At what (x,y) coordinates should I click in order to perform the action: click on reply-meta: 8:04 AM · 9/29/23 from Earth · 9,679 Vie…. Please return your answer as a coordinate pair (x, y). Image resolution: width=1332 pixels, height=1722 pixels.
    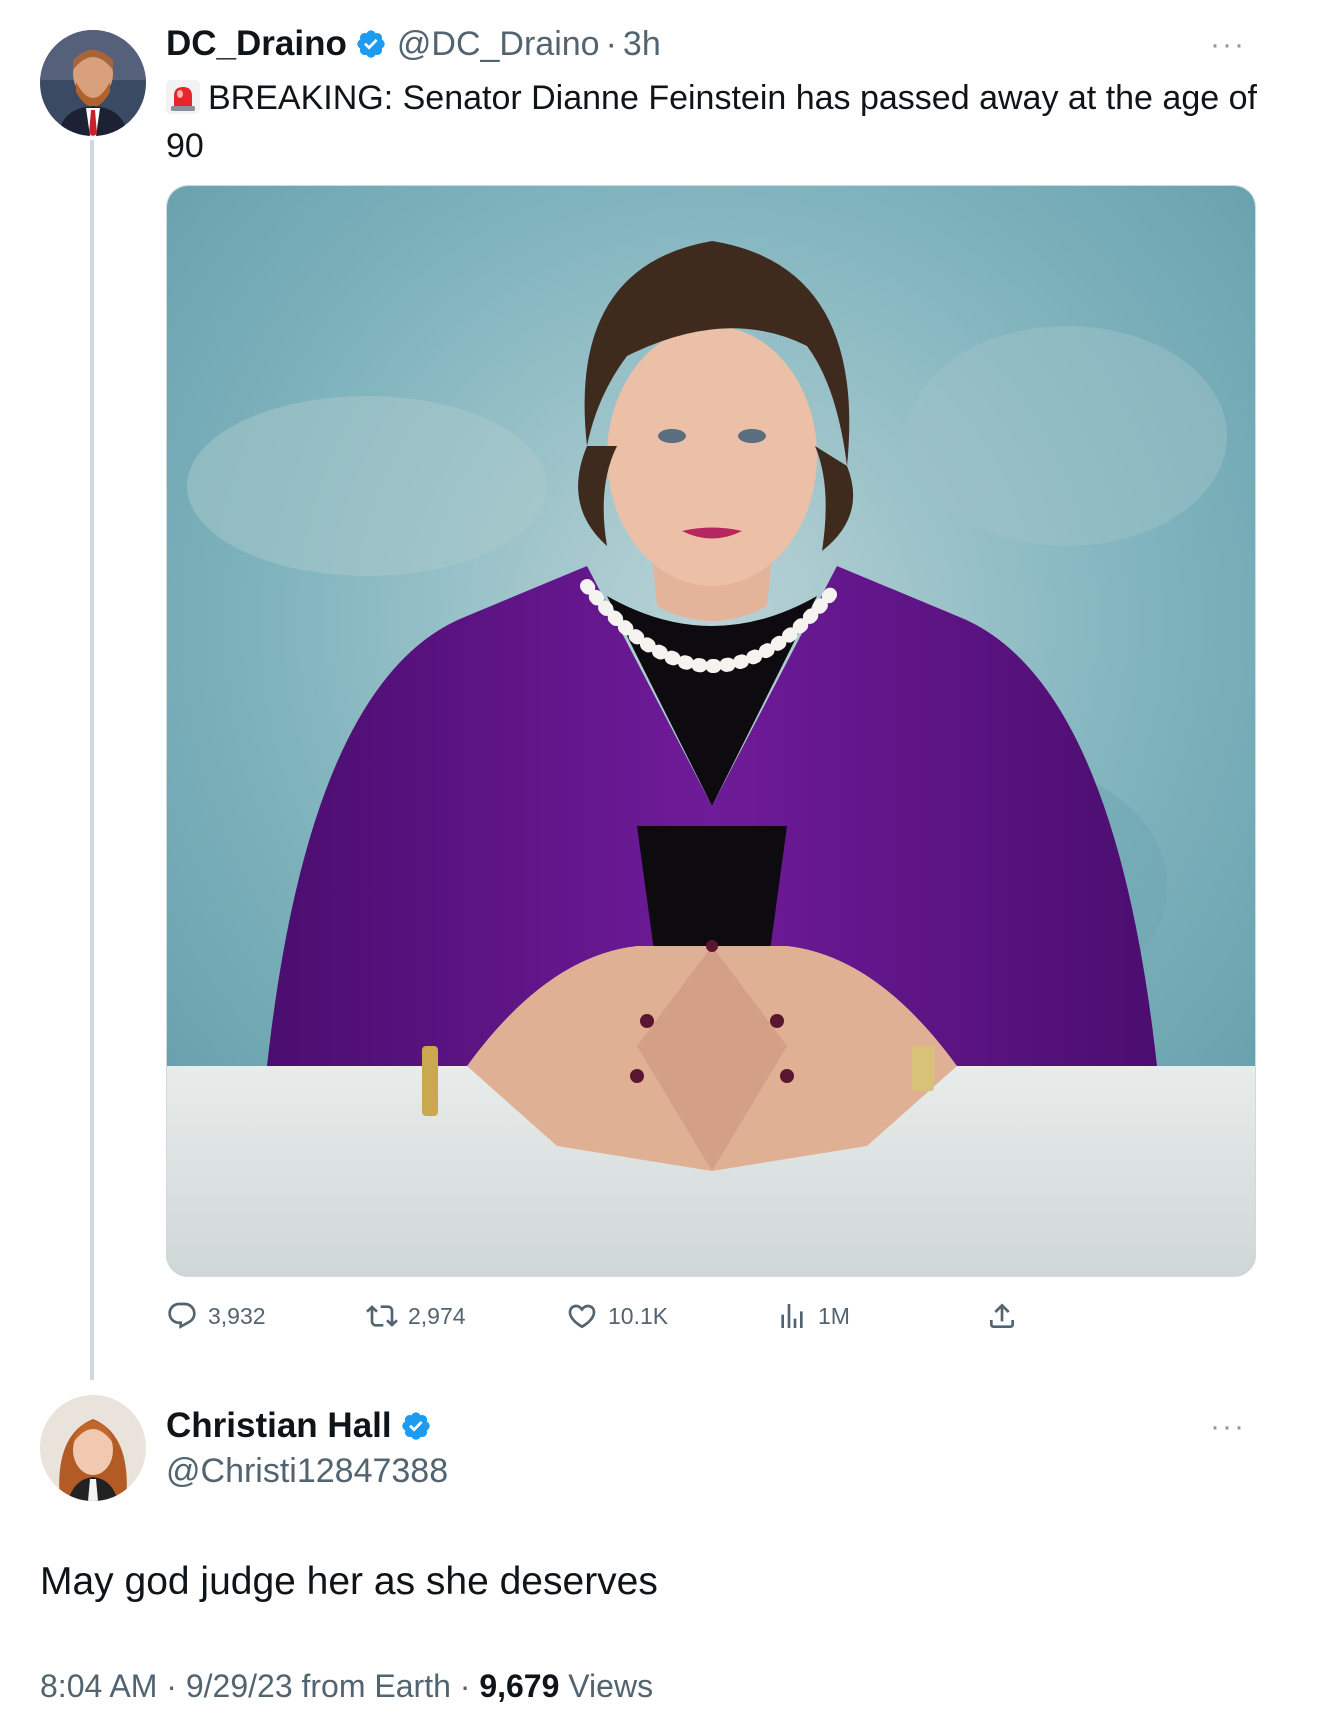
    Looking at the image, I should click on (346, 1686).